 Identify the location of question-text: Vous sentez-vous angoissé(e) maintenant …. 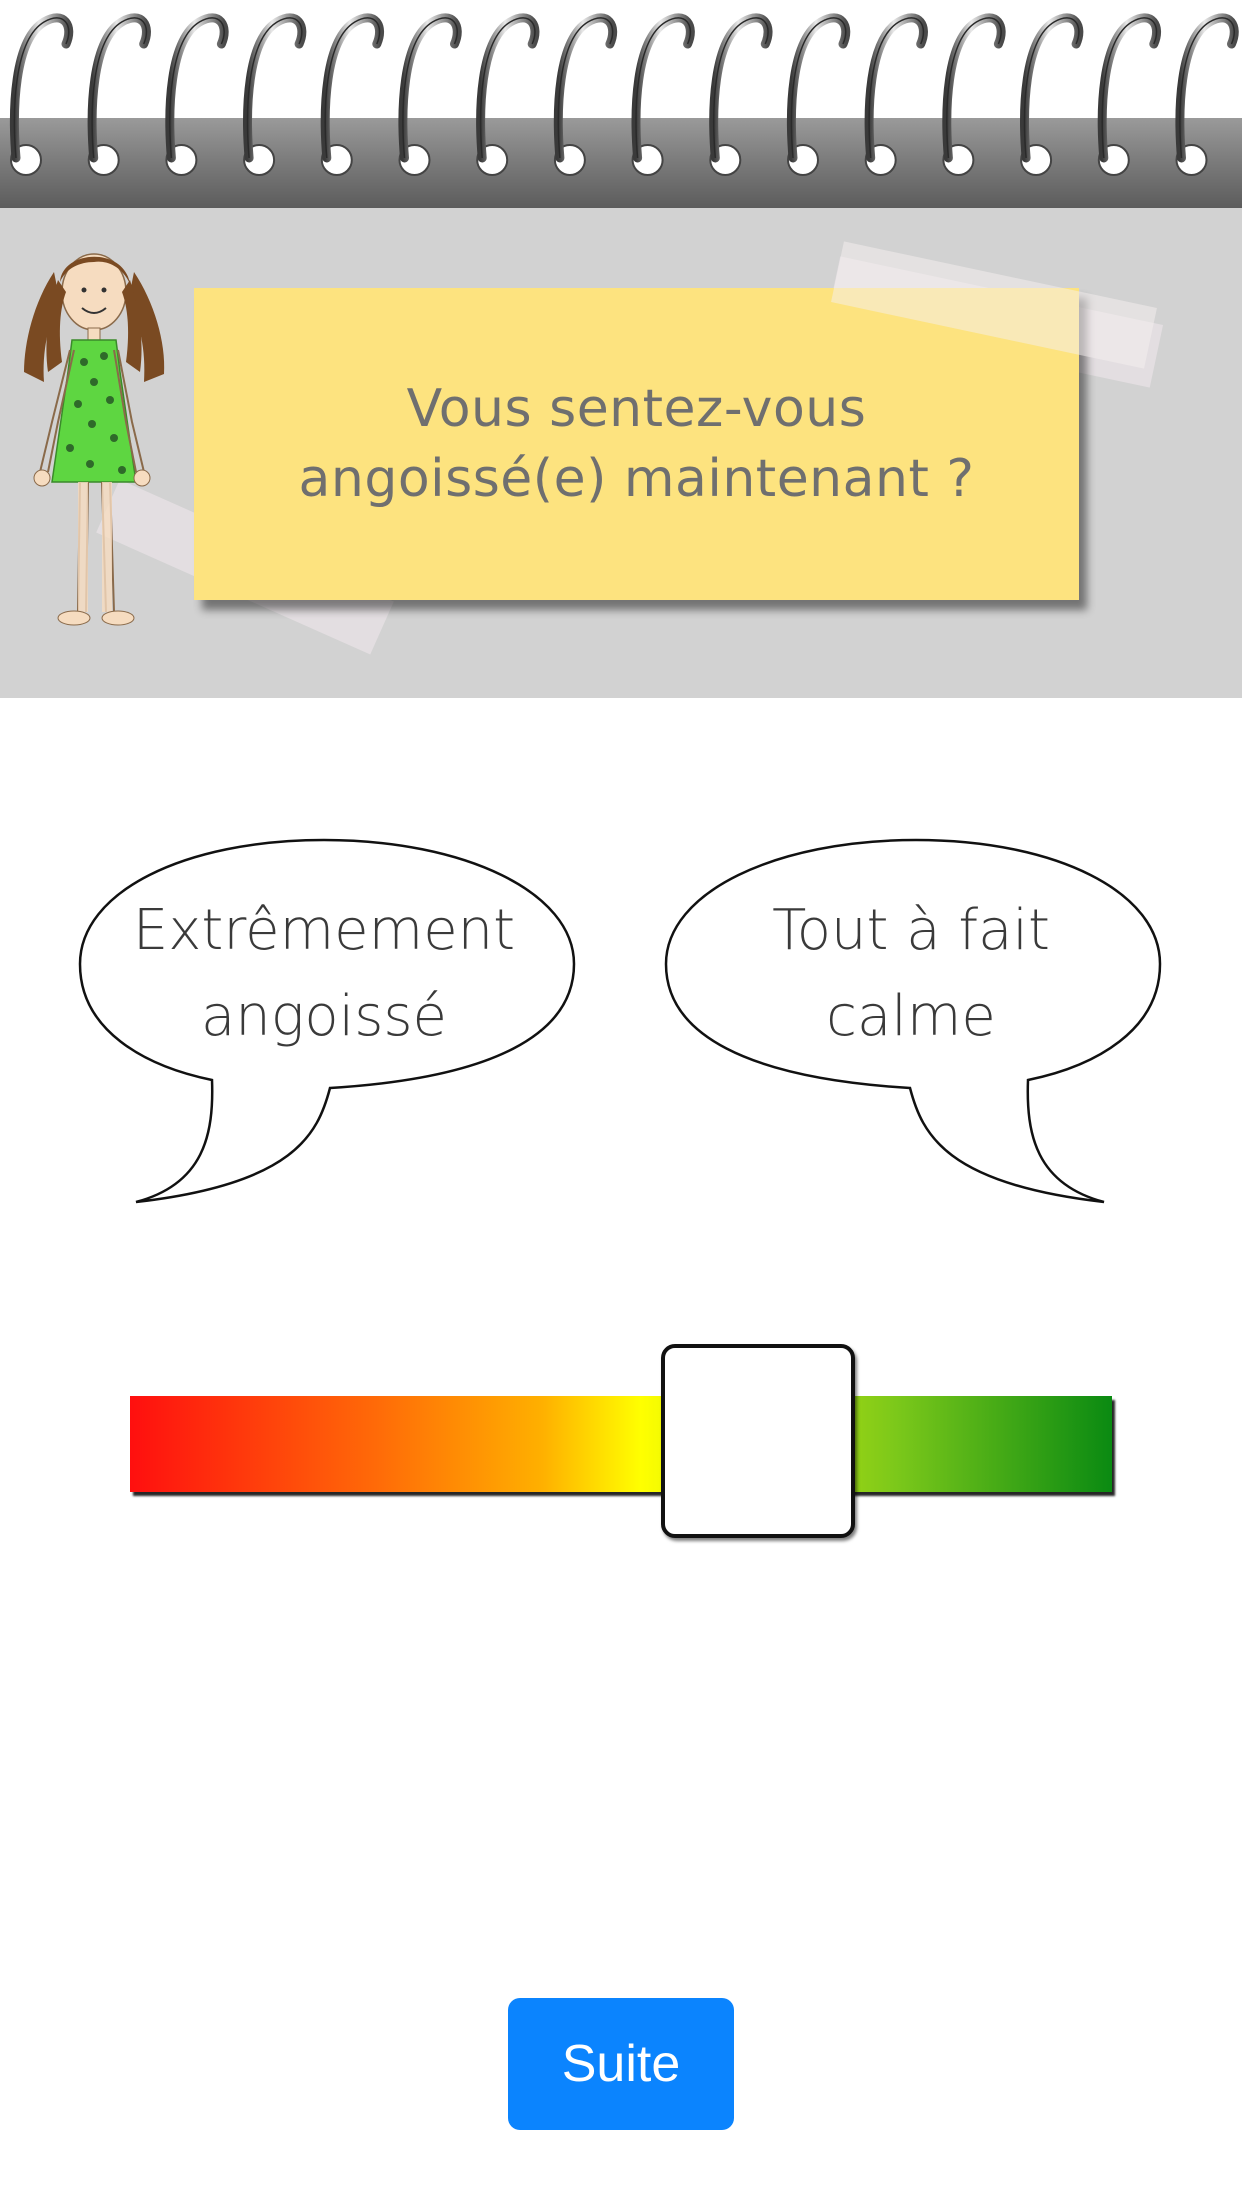
(636, 444).